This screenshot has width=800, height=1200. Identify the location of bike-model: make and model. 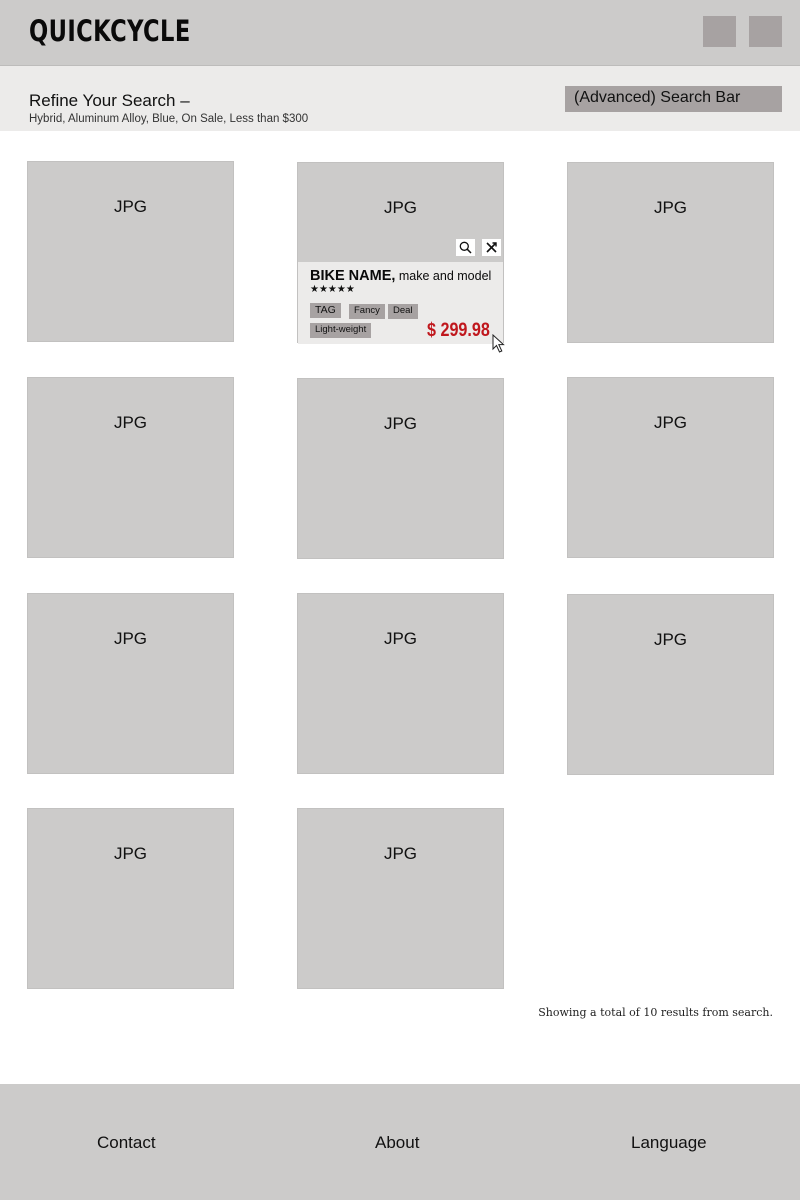
(443, 276).